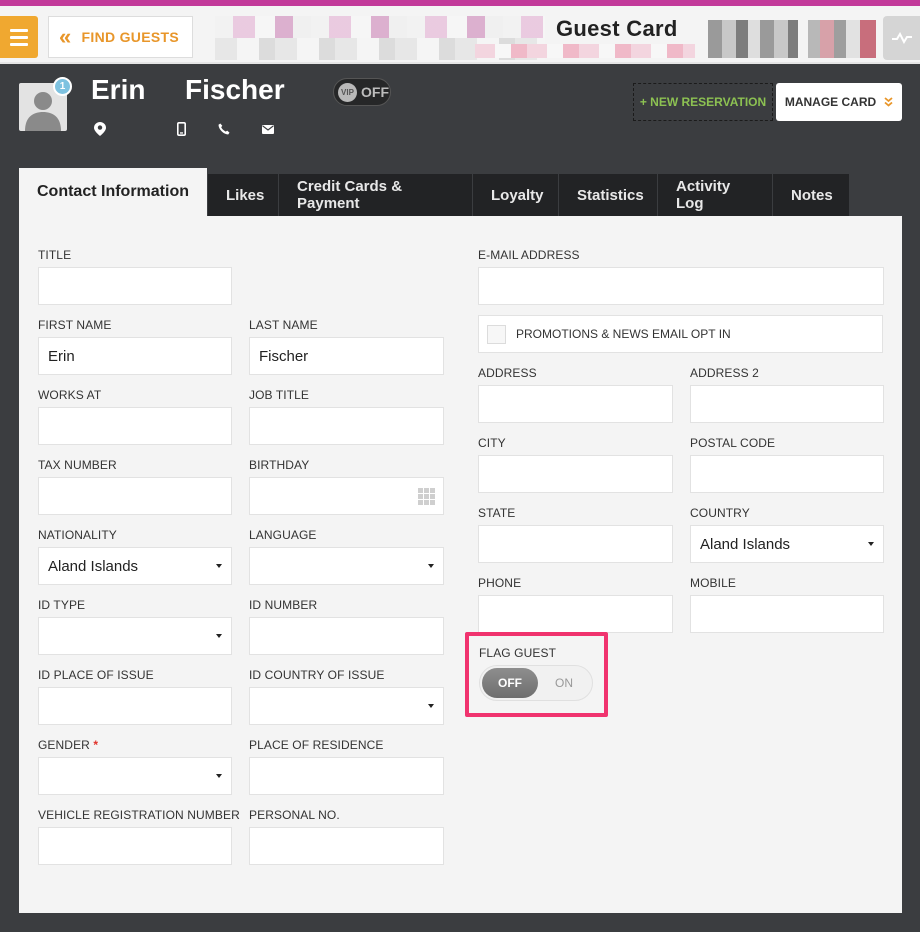 Image resolution: width=920 pixels, height=932 pixels. I want to click on birthday-input, so click(346, 496).